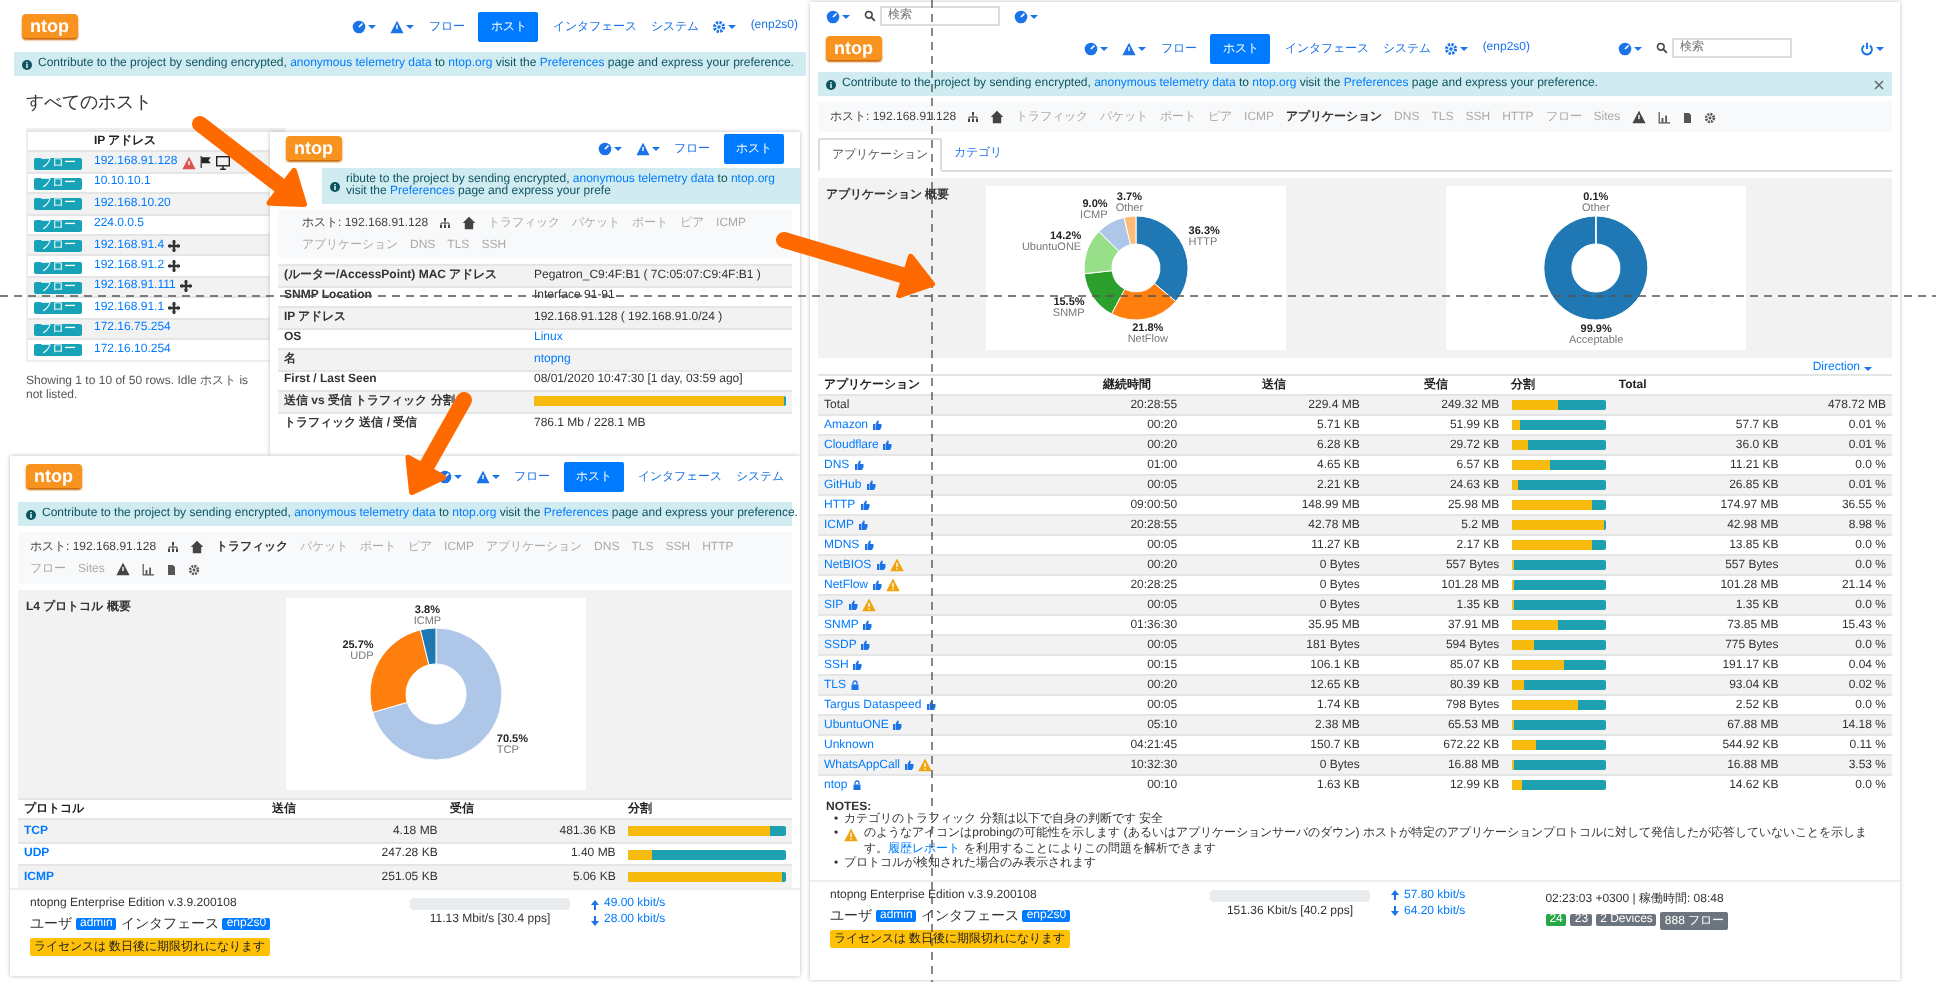 Image resolution: width=1936 pixels, height=982 pixels. Describe the element at coordinates (1867, 48) in the screenshot. I see `power-icon` at that location.